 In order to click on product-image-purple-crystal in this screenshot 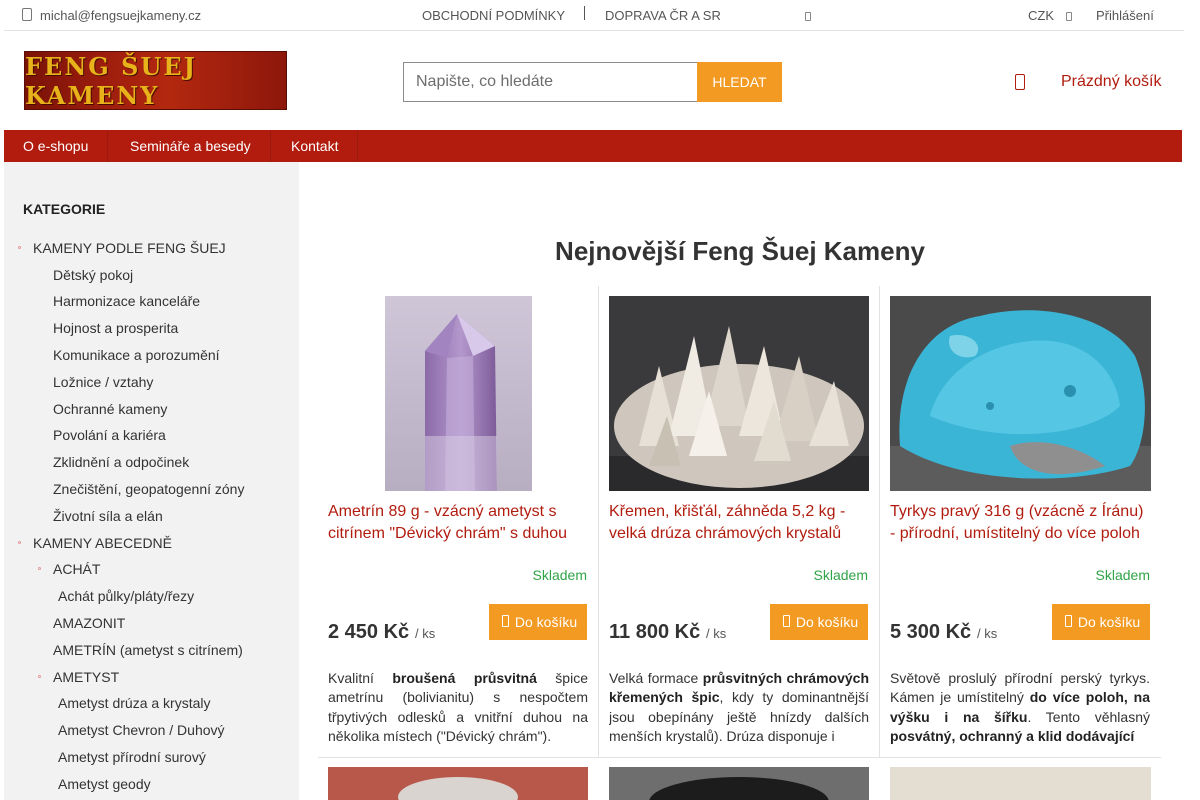, I will do `click(458, 393)`.